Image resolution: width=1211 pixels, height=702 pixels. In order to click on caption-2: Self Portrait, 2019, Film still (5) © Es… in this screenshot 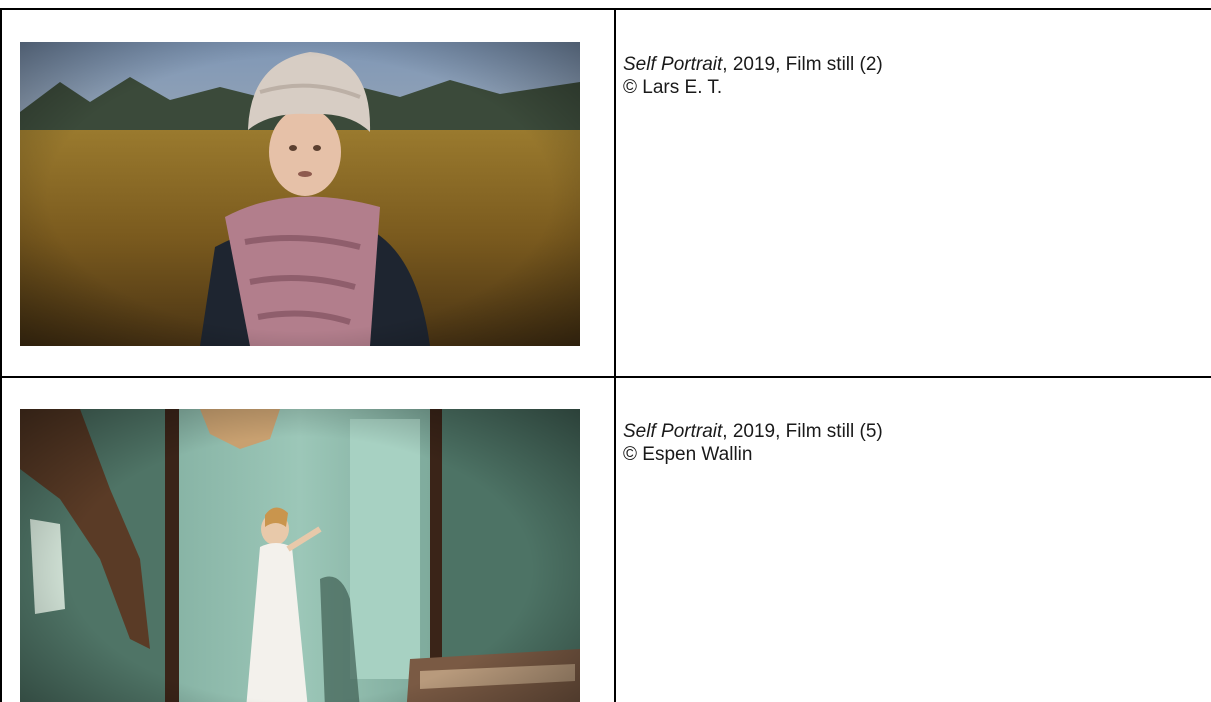, I will do `click(753, 443)`.